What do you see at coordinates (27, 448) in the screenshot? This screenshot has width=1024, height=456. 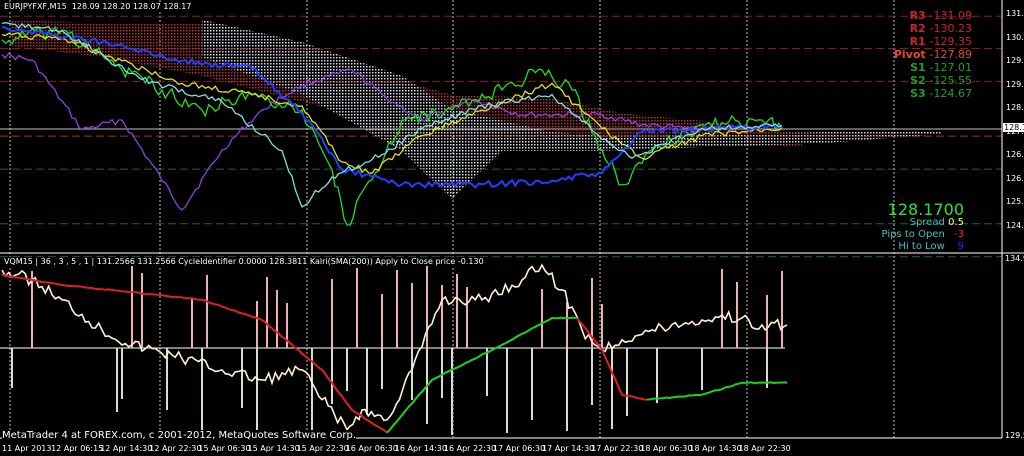 I see `time-axis-label: 11 Apr 2013` at bounding box center [27, 448].